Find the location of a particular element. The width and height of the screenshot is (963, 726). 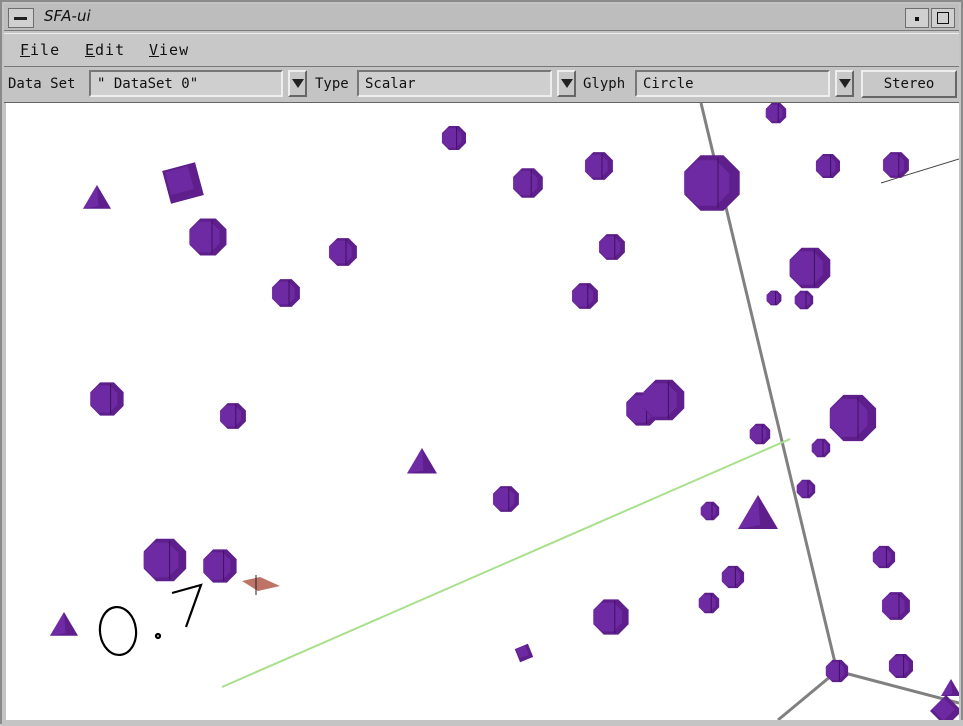

minimize-button is located at coordinates (917, 18).